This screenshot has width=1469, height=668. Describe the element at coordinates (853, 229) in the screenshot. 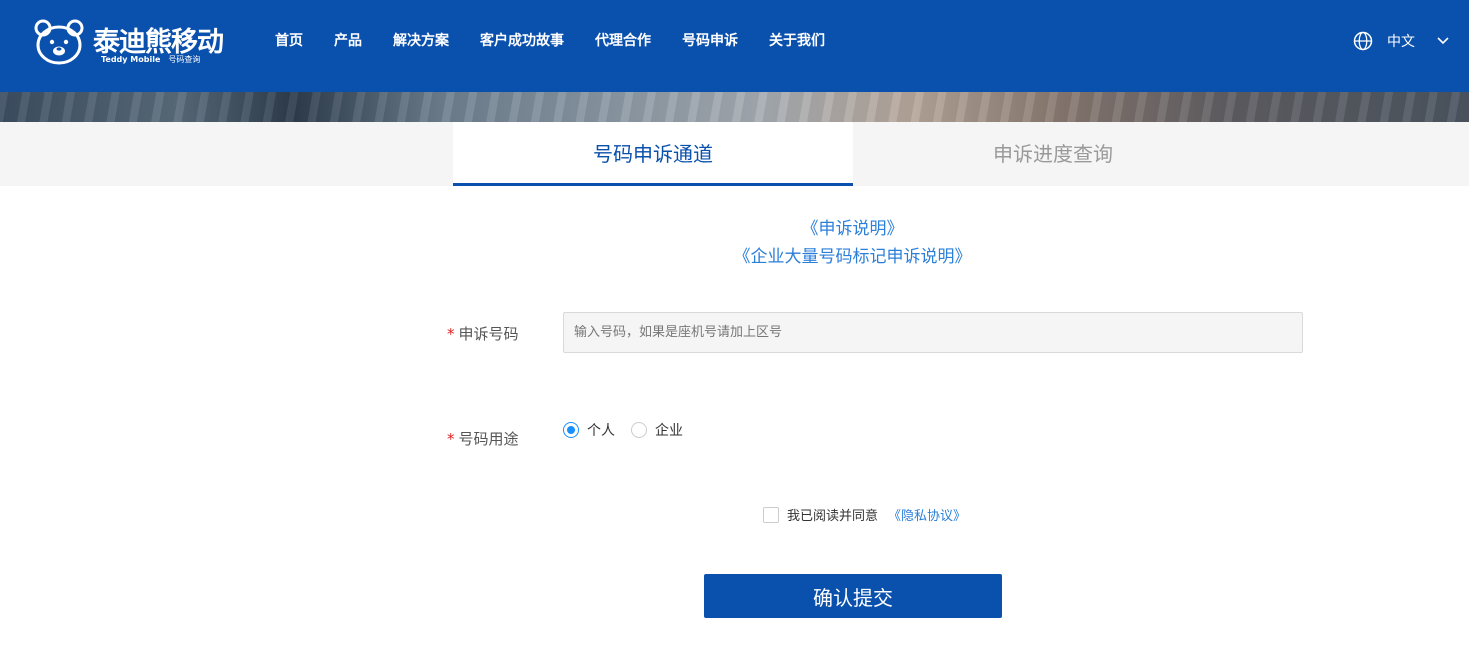

I see `appeal-instructions-link: 《申诉说明》` at that location.